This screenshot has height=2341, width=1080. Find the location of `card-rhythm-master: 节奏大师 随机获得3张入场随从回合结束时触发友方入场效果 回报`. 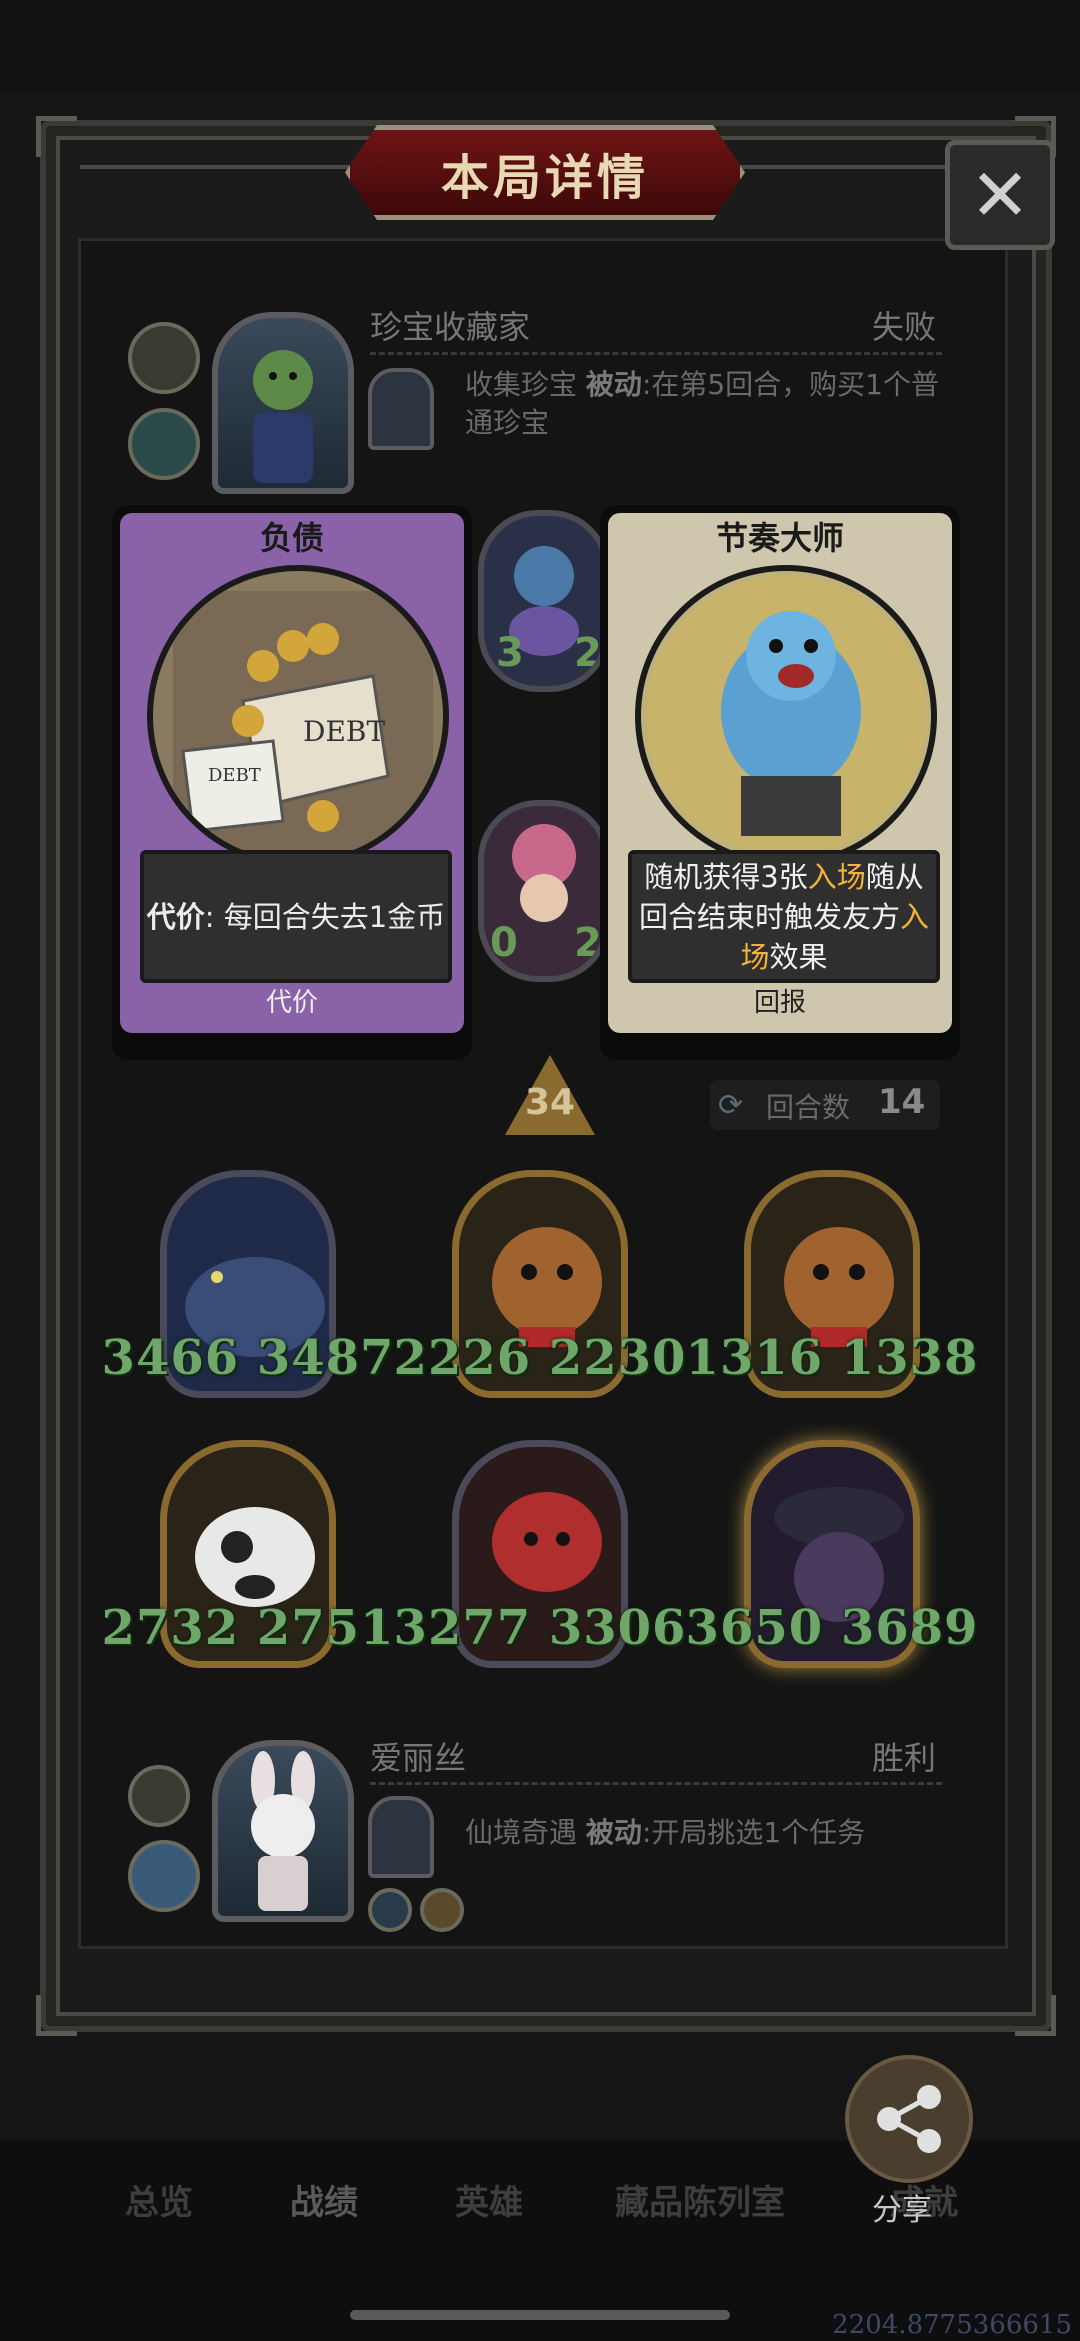

card-rhythm-master: 节奏大师 随机获得3张入场随从回合结束时触发友方入场效果 回报 is located at coordinates (780, 782).